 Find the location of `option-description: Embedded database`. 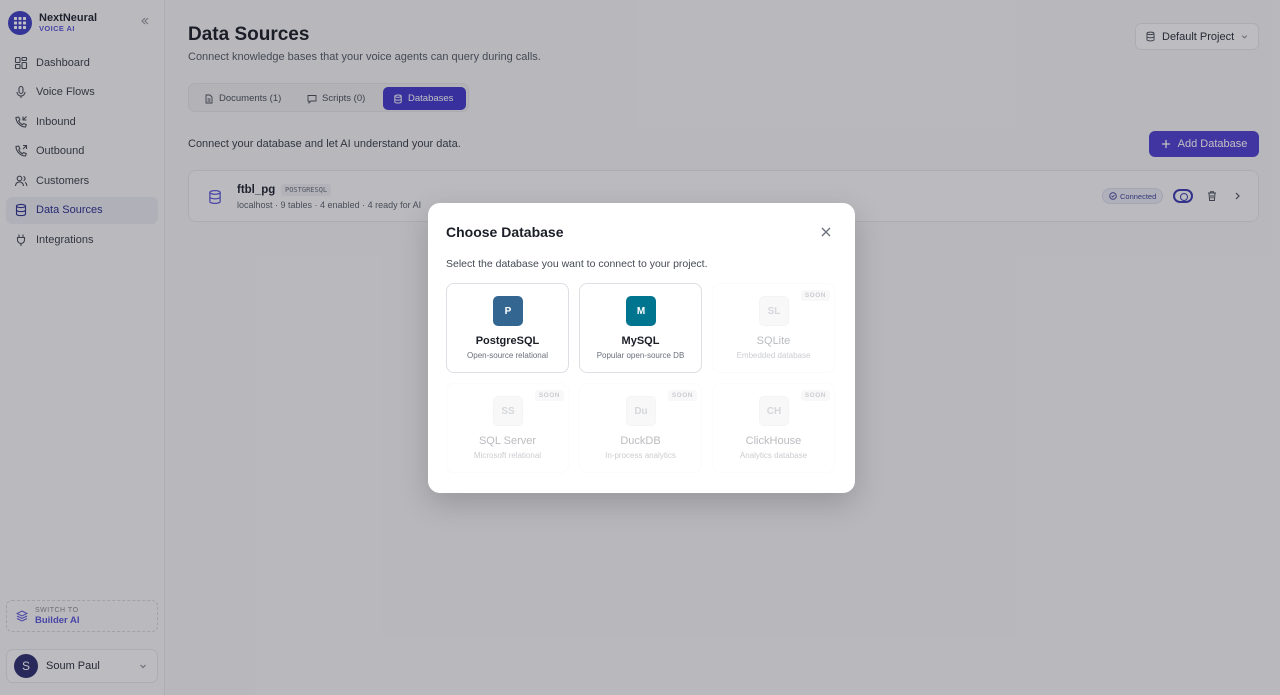

option-description: Embedded database is located at coordinates (773, 355).